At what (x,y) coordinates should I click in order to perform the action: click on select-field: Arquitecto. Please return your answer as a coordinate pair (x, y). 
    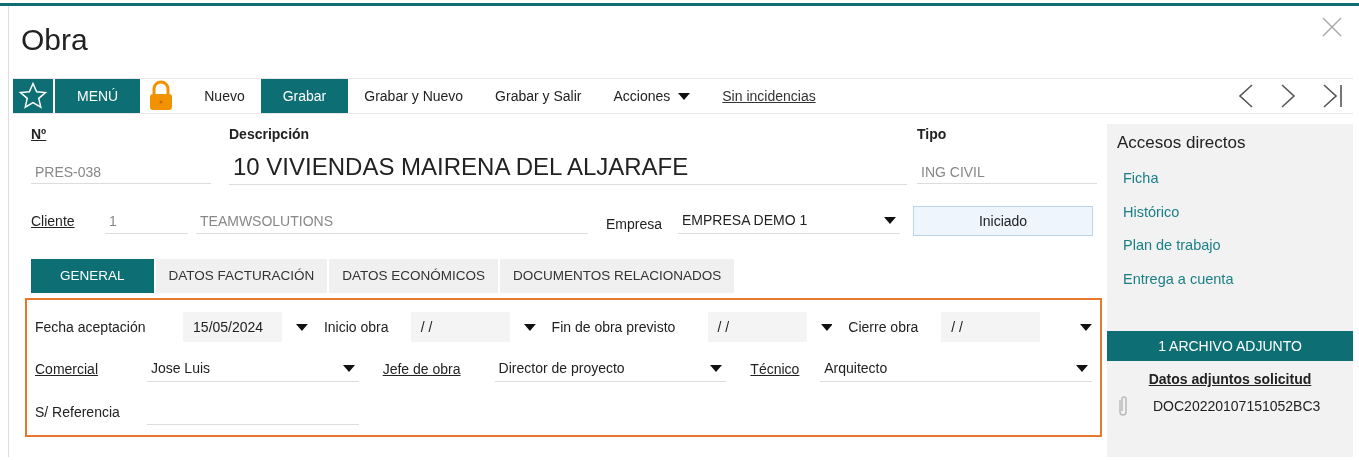
    Looking at the image, I should click on (956, 369).